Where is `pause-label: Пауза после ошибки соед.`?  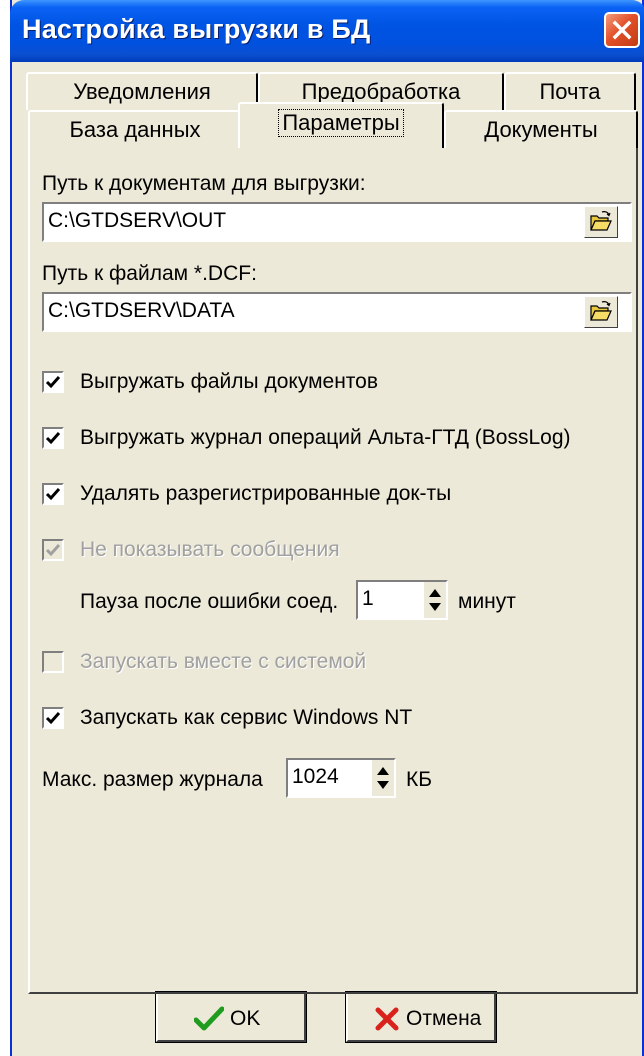 pause-label: Пауза после ошибки соед. is located at coordinates (209, 601).